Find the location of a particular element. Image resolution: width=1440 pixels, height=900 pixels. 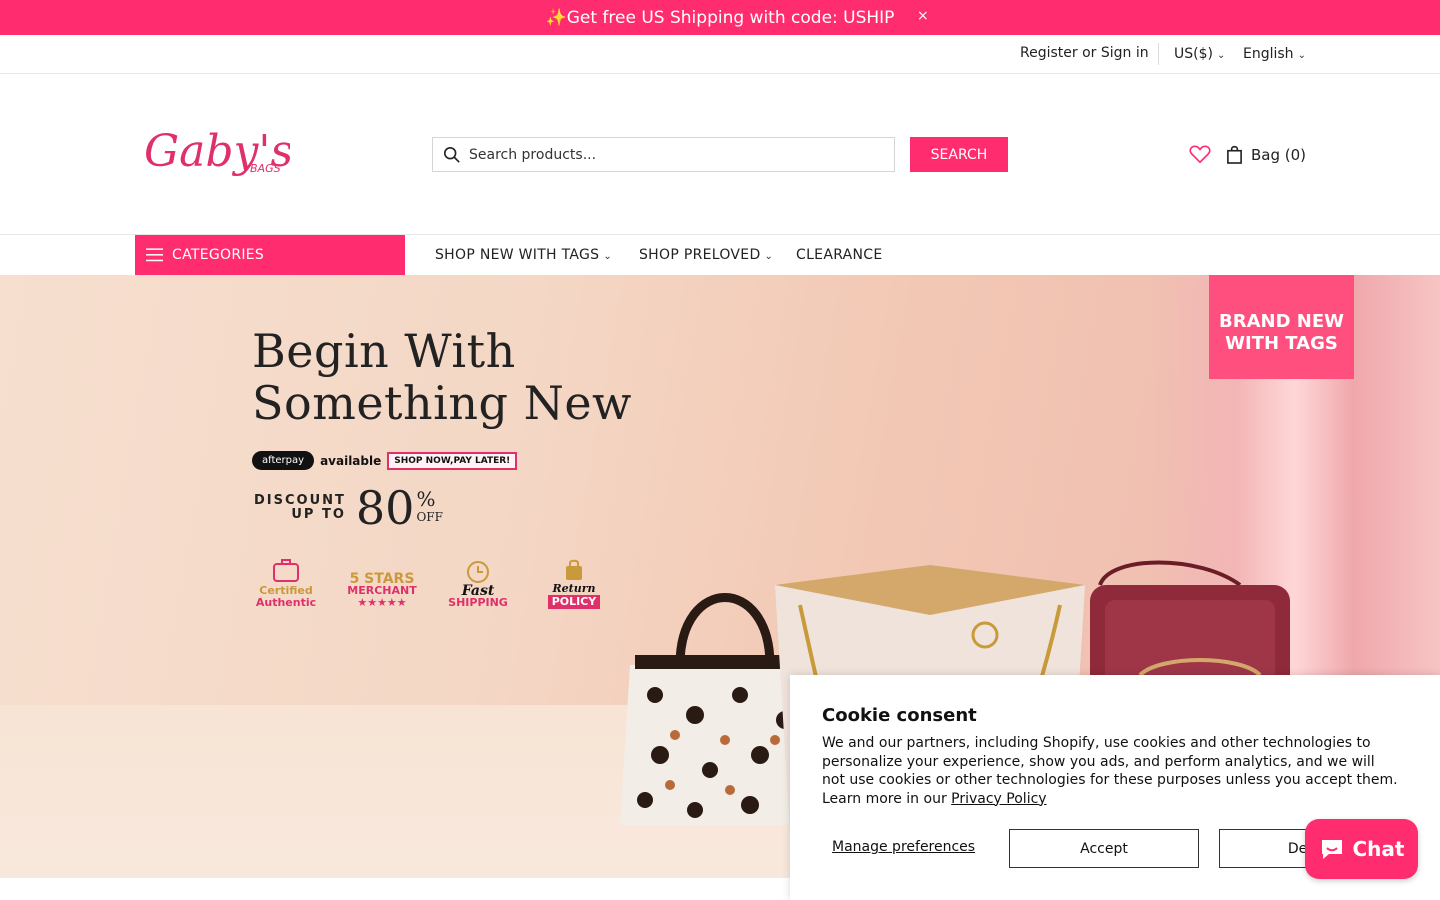

bag-label: Bag (0) is located at coordinates (1279, 154).